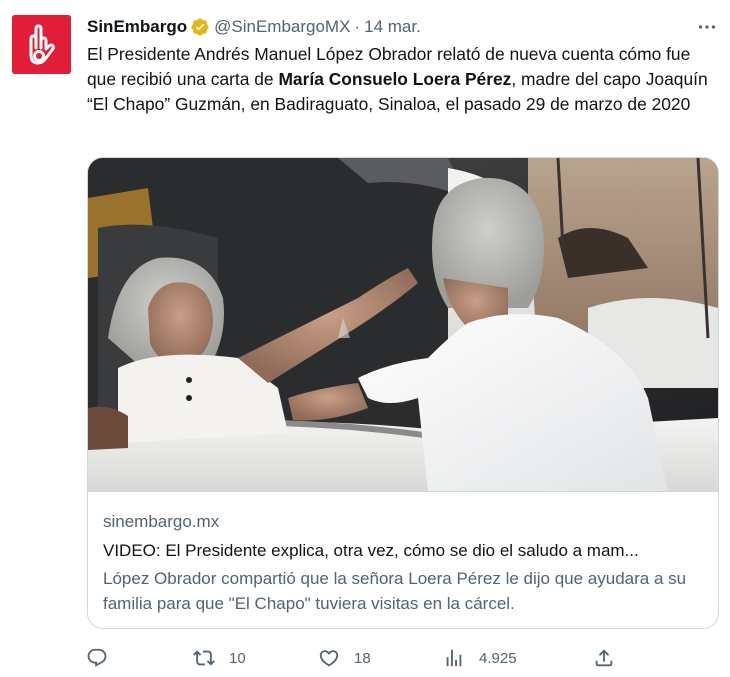  I want to click on more-options-button, so click(707, 27).